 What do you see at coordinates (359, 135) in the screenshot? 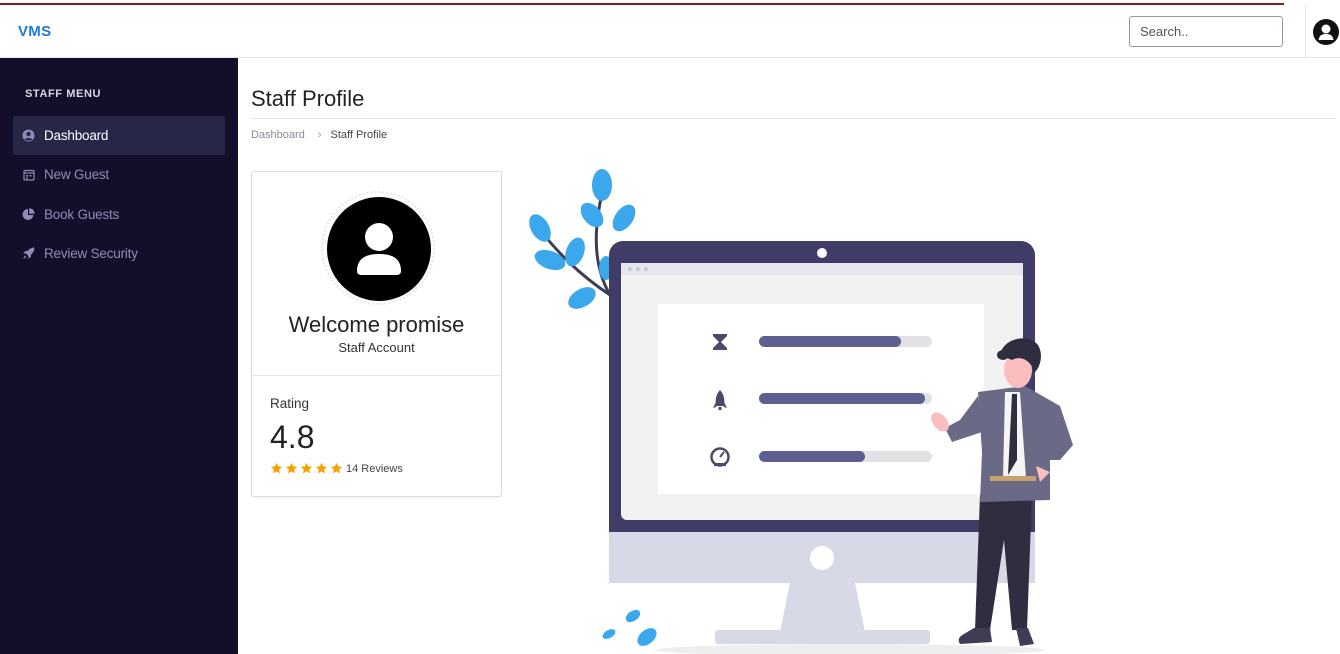
I see `breadcrumb-current: Staff Profile` at bounding box center [359, 135].